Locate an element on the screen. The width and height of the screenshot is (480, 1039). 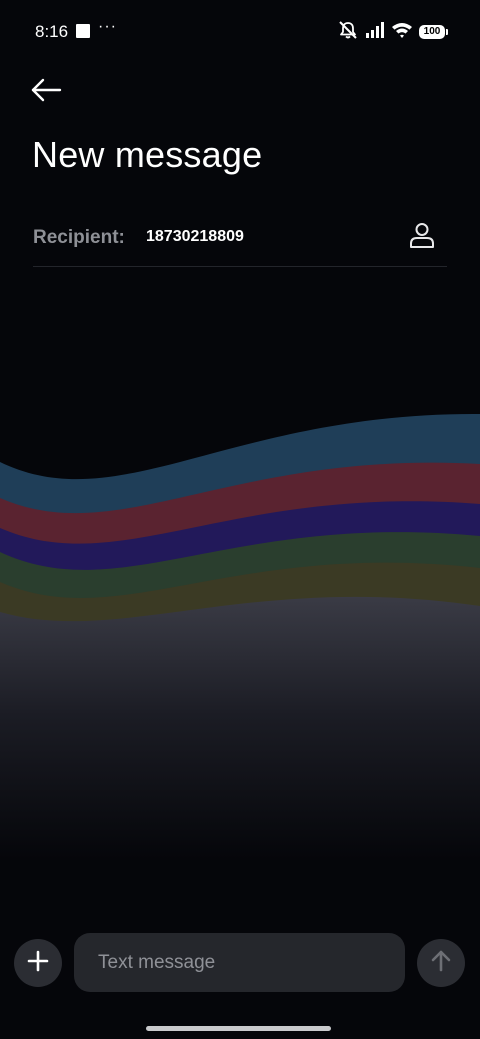
more-notifications-indicator: ··· is located at coordinates (107, 26).